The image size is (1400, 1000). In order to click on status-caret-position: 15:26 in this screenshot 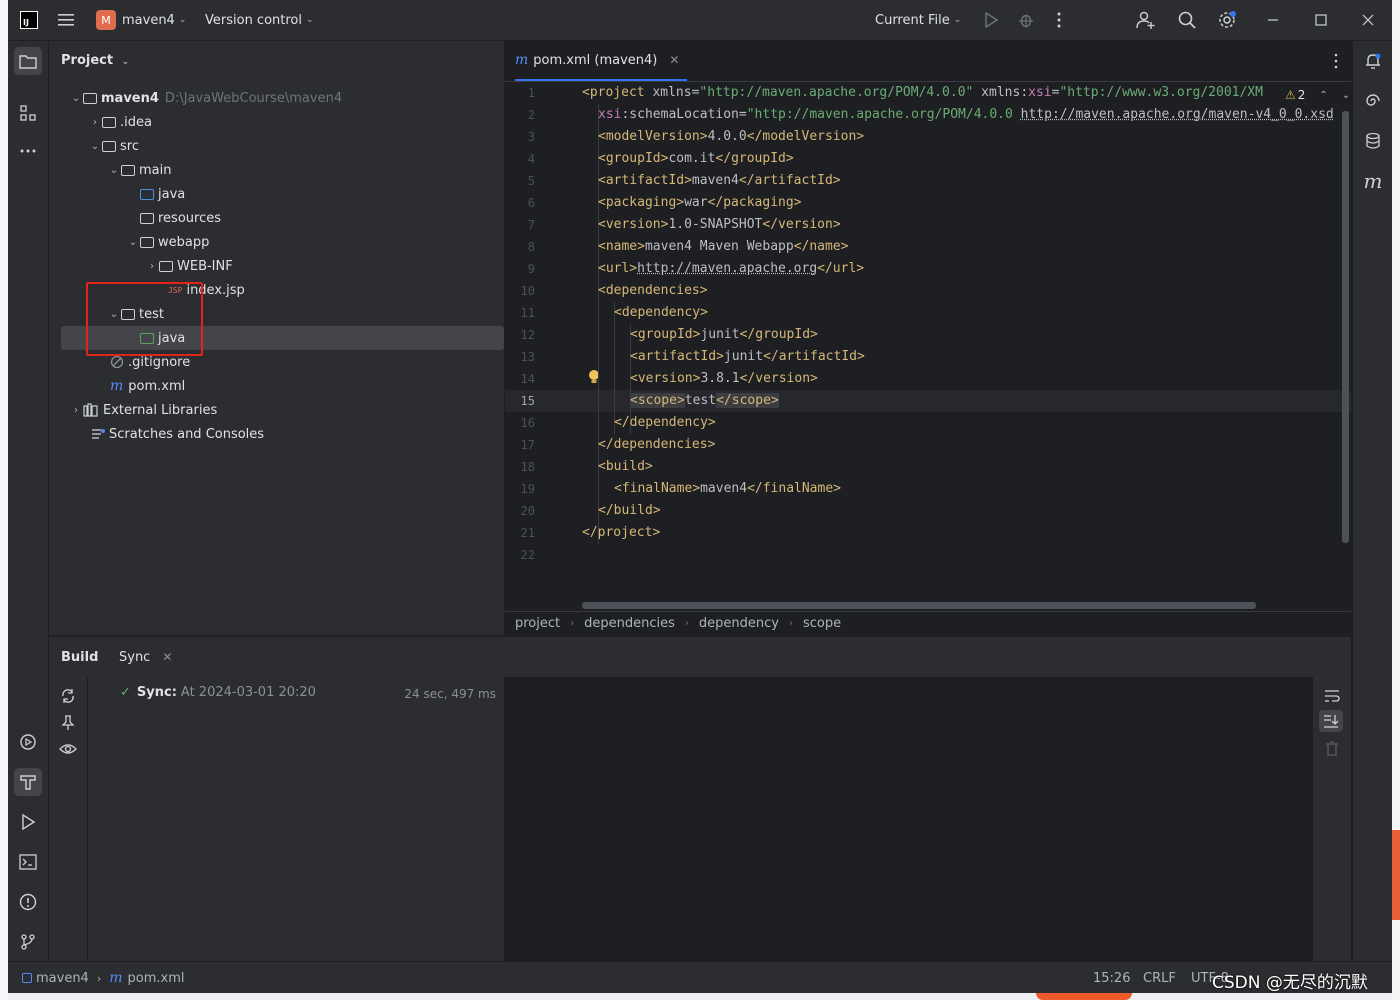, I will do `click(1111, 978)`.